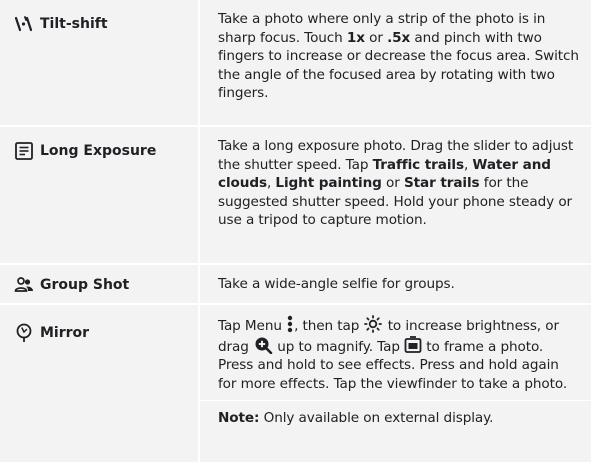 This screenshot has width=591, height=462. What do you see at coordinates (24, 333) in the screenshot?
I see `mirror-icon` at bounding box center [24, 333].